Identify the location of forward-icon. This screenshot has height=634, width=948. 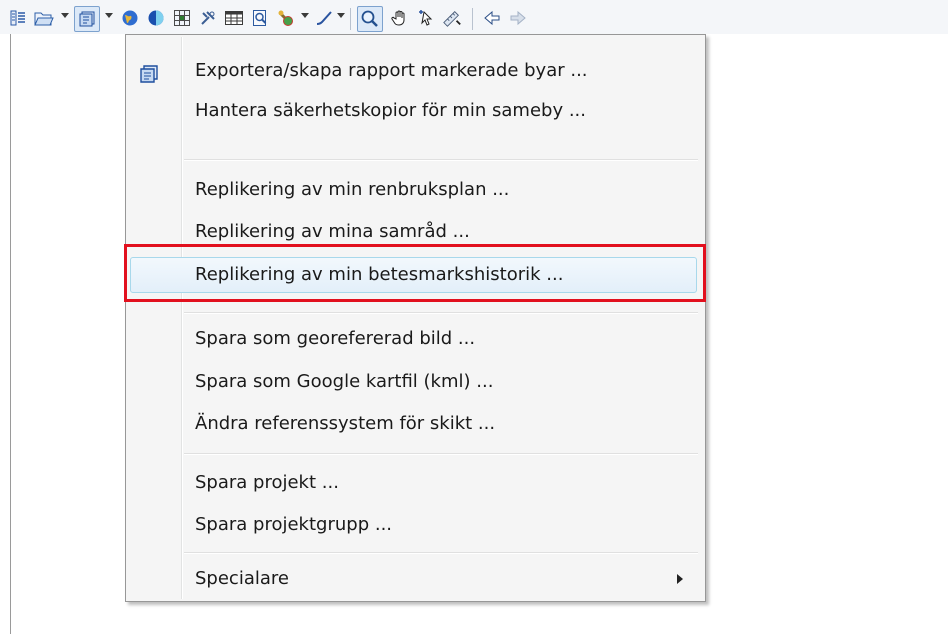
(518, 18).